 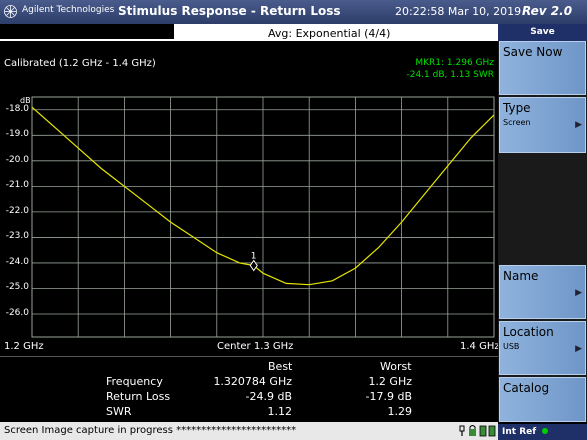 What do you see at coordinates (389, 396) in the screenshot?
I see `result-worst-value: -17.9 dB` at bounding box center [389, 396].